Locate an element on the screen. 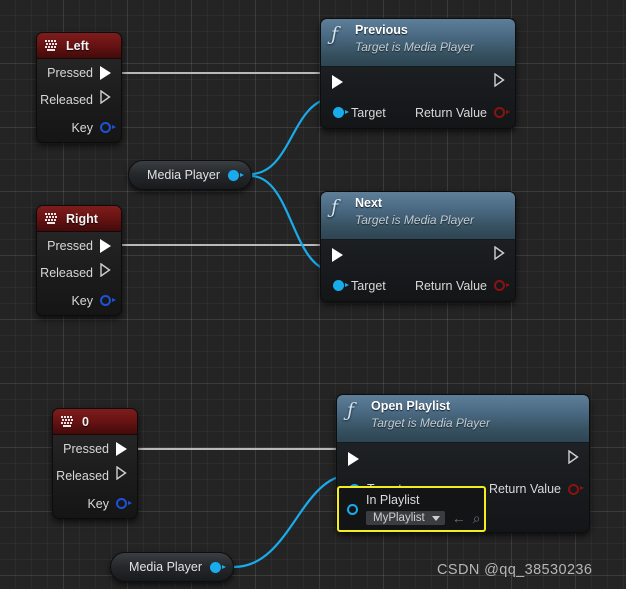 The height and width of the screenshot is (589, 626). node-header-right: Right is located at coordinates (79, 219).